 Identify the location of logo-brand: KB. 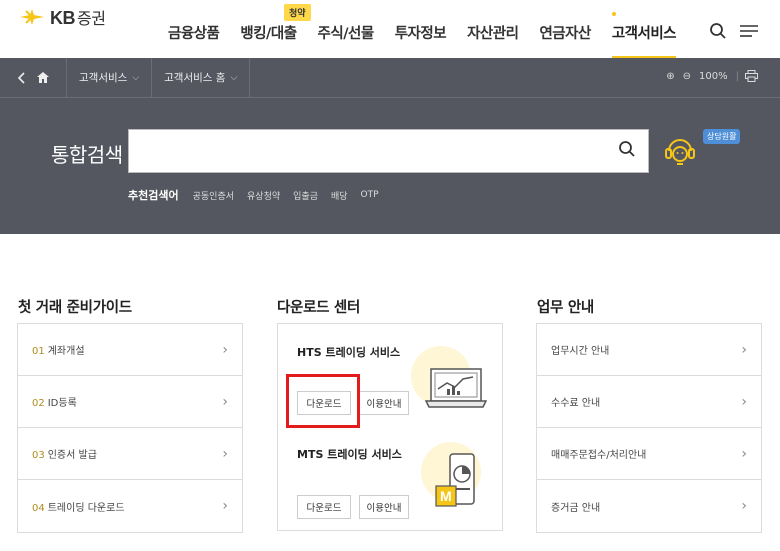
(63, 18).